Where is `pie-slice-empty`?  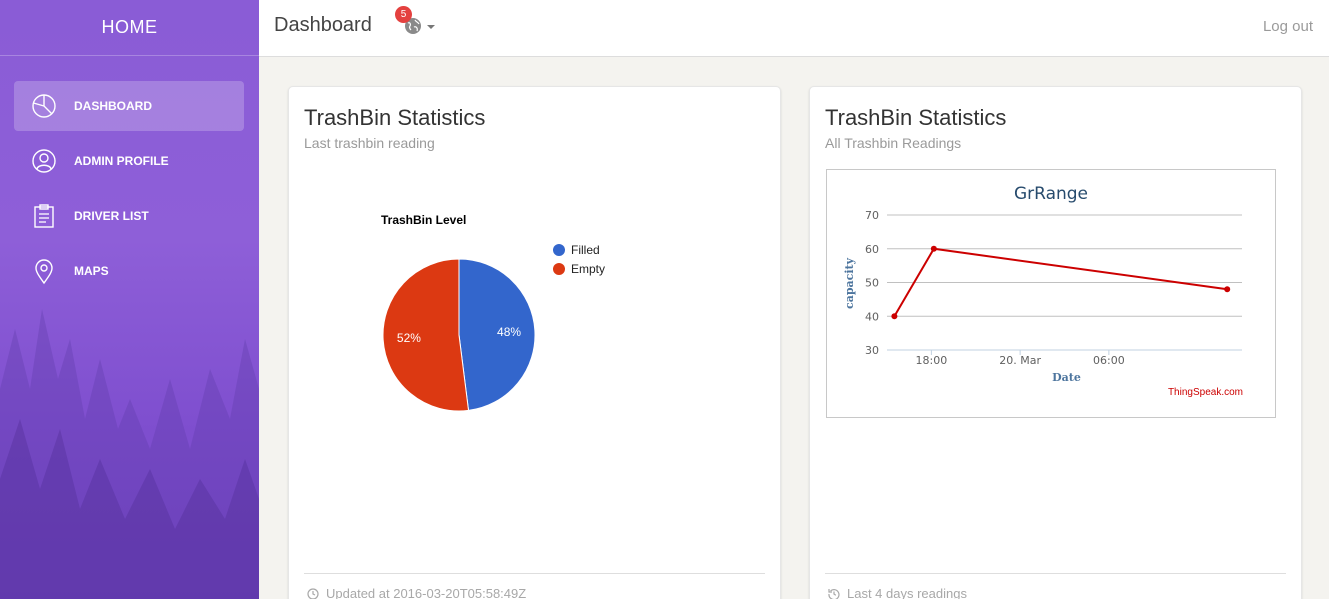
pie-slice-empty is located at coordinates (426, 335).